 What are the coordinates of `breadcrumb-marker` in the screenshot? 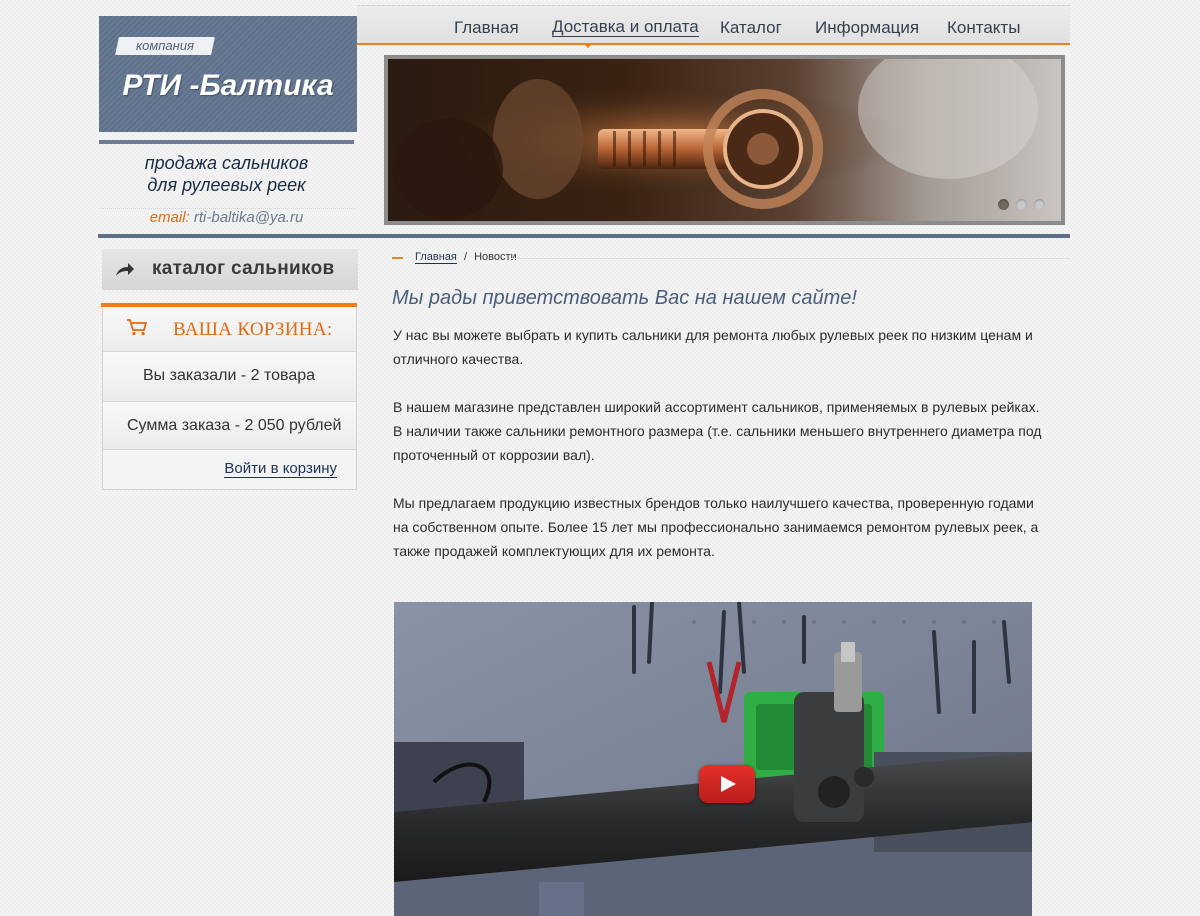 It's located at (397, 258).